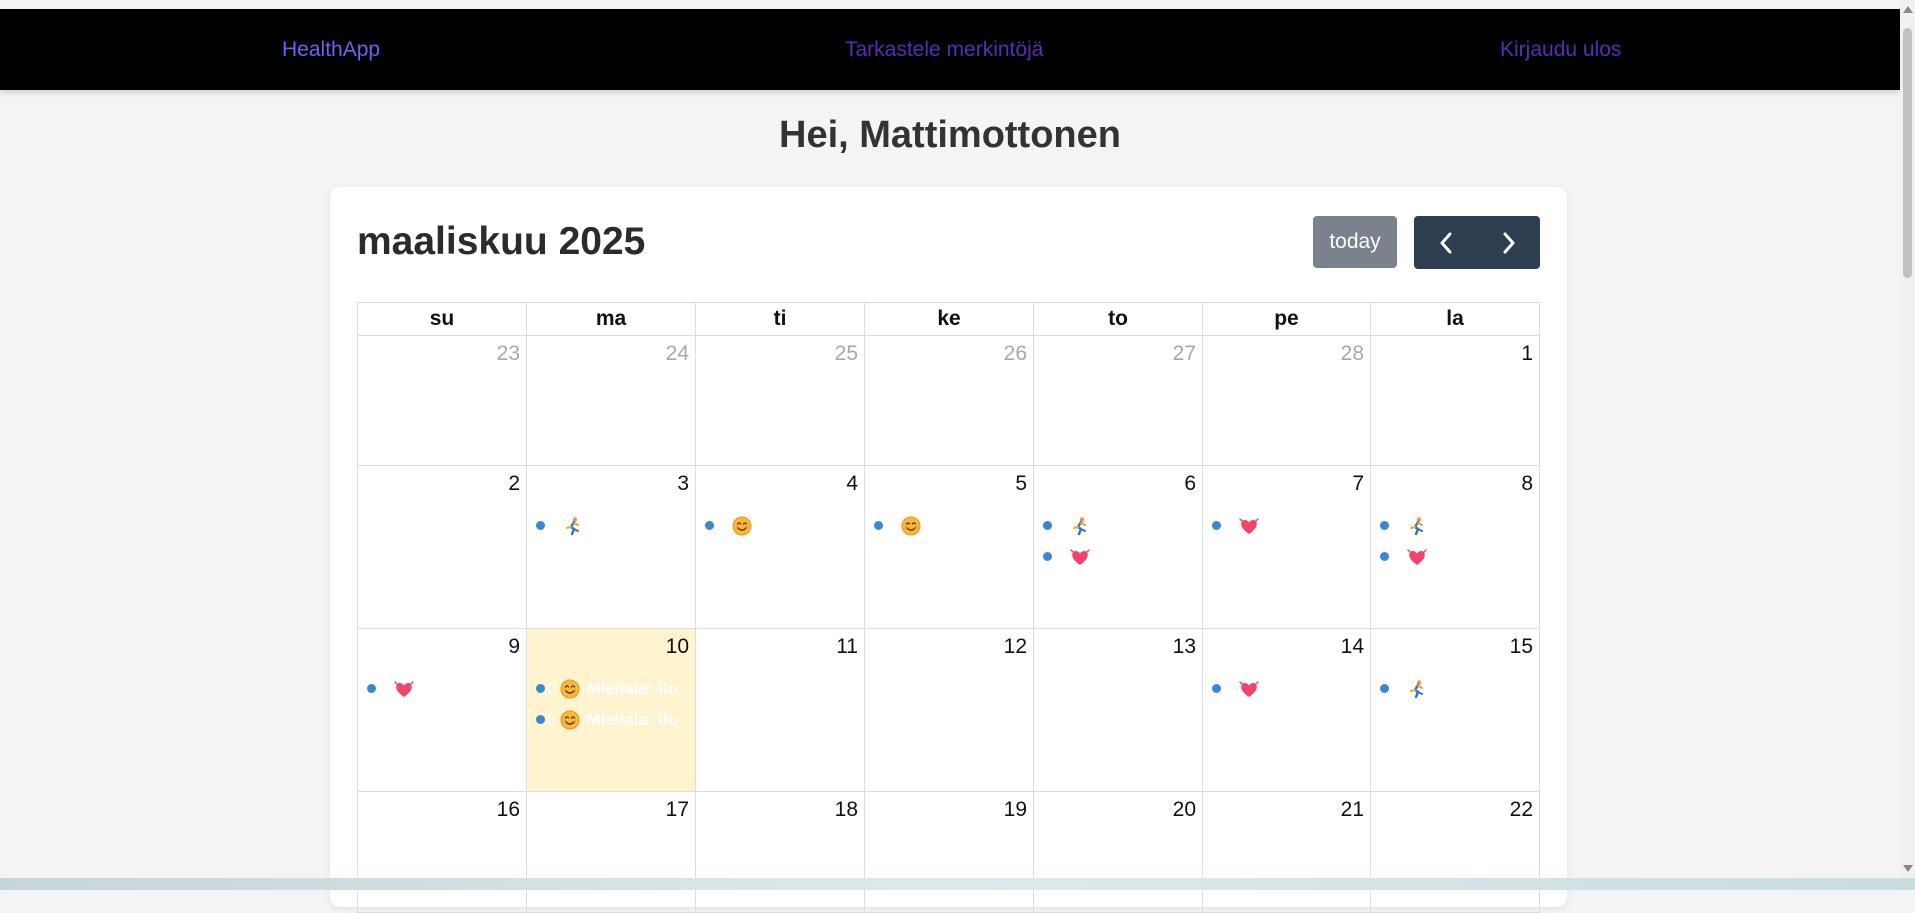 The width and height of the screenshot is (1915, 913). Describe the element at coordinates (950, 4) in the screenshot. I see `page-top-gap` at that location.